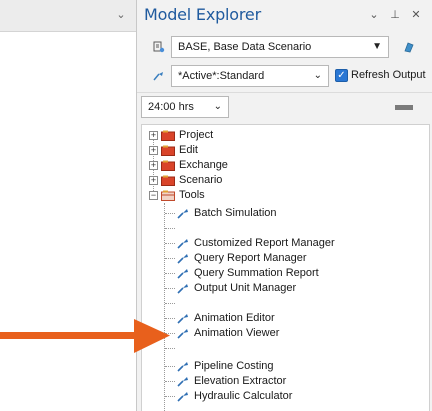 The width and height of the screenshot is (432, 411). I want to click on pin-icon: ⊥, so click(395, 15).